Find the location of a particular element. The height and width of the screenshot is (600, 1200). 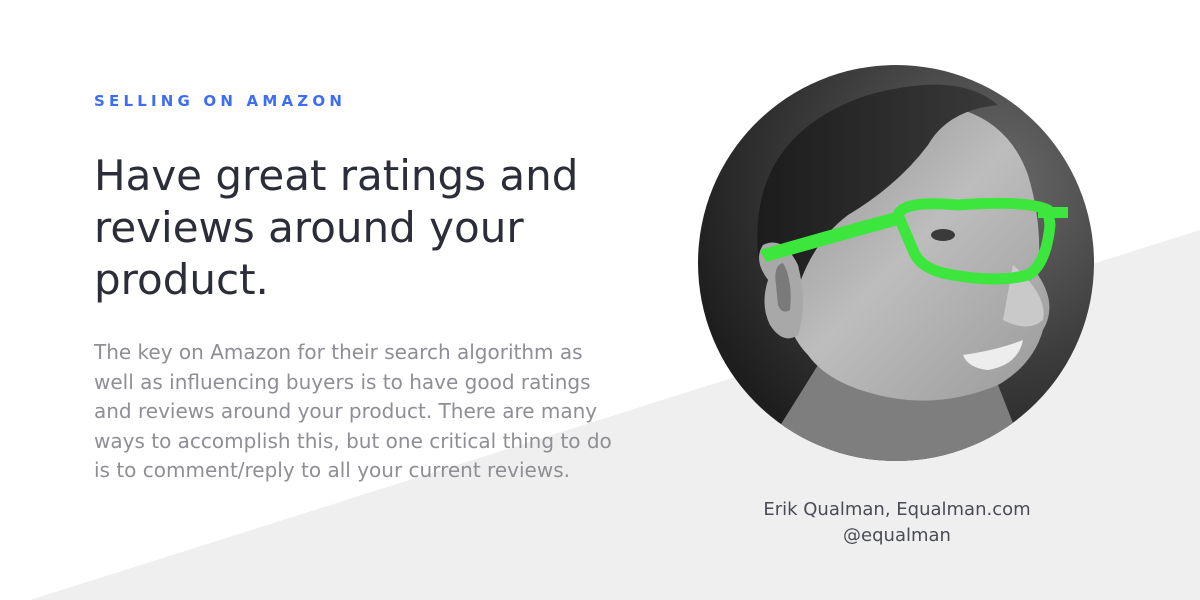

author-credit: Erik Qualman, Equalman.com @equalman is located at coordinates (897, 523).